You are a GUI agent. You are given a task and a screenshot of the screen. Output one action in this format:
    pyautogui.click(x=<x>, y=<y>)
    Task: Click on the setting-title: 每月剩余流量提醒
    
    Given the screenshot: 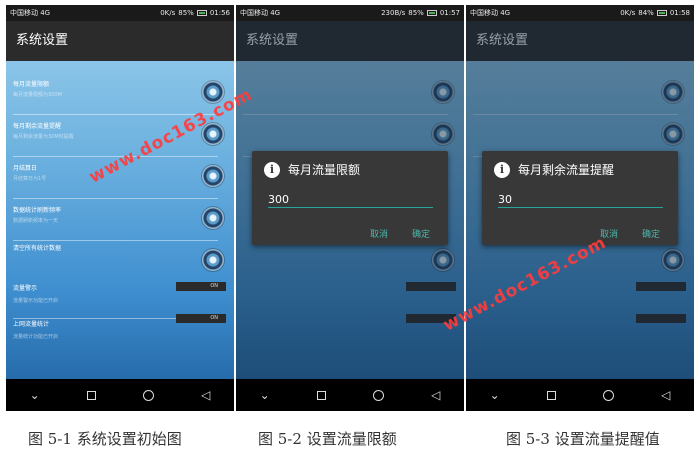 What is the action you would take?
    pyautogui.click(x=37, y=126)
    